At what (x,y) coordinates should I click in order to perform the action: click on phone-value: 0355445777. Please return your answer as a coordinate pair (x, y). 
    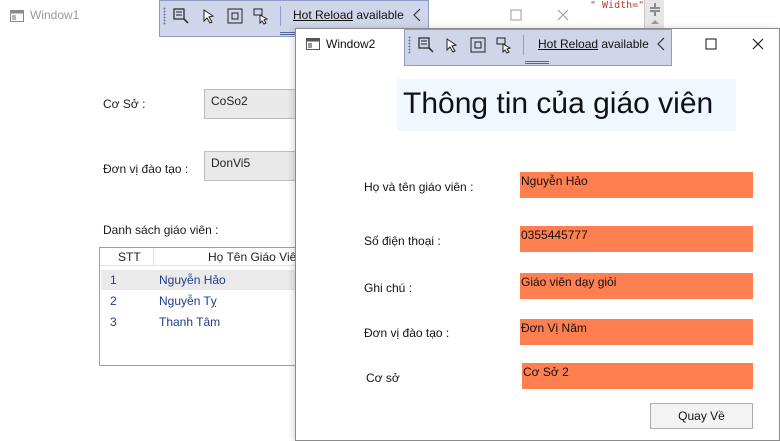
    Looking at the image, I should click on (554, 235).